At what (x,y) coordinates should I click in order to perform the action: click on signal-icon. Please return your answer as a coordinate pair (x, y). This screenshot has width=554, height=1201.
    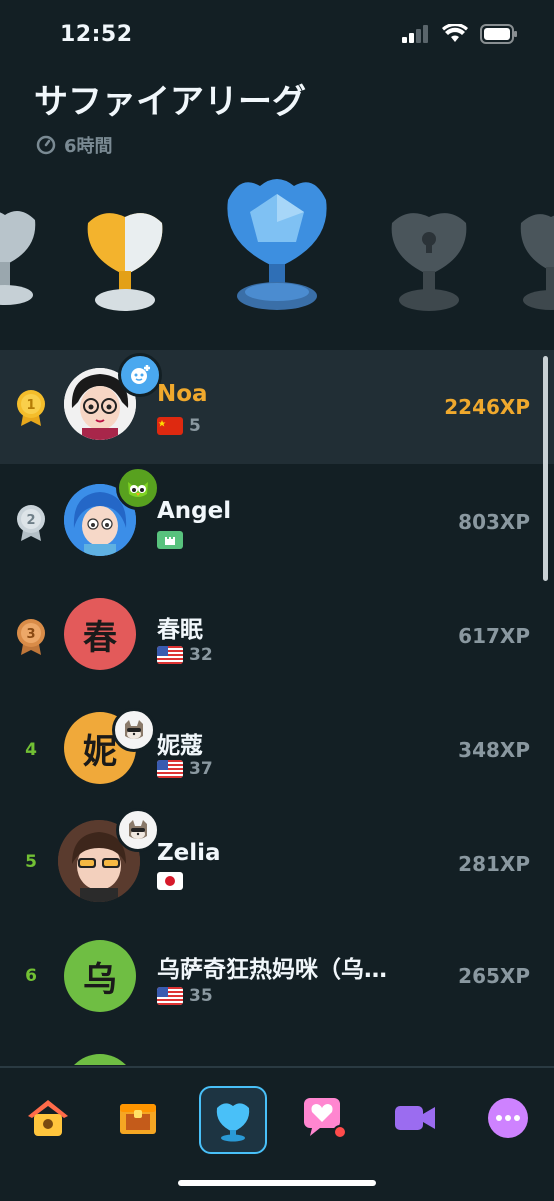
    Looking at the image, I should click on (415, 34).